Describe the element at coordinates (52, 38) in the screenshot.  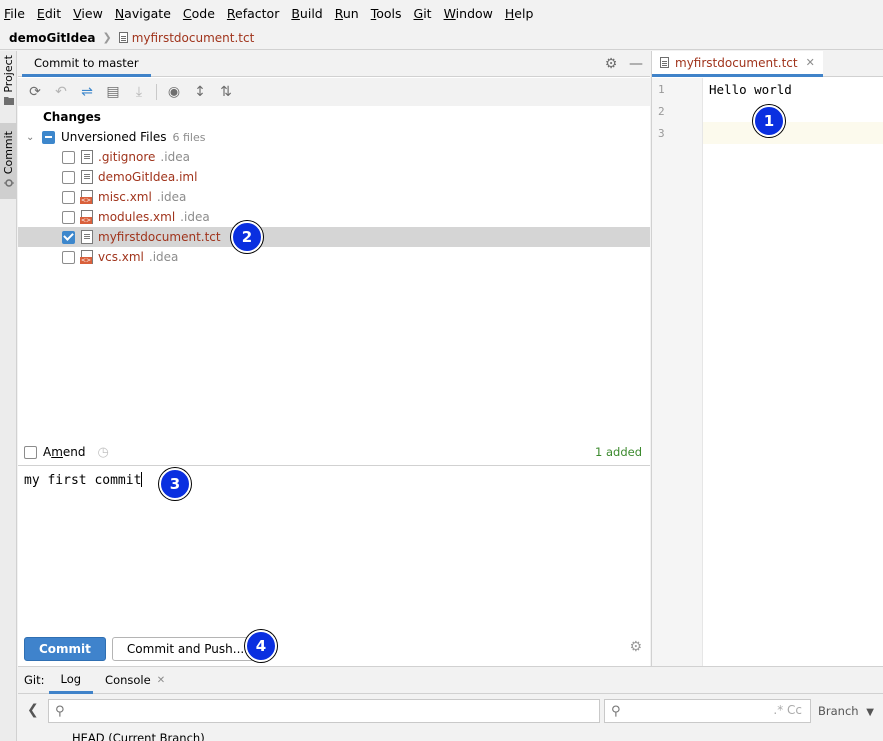
I see `breadcrumb-project: demoGitIdea` at that location.